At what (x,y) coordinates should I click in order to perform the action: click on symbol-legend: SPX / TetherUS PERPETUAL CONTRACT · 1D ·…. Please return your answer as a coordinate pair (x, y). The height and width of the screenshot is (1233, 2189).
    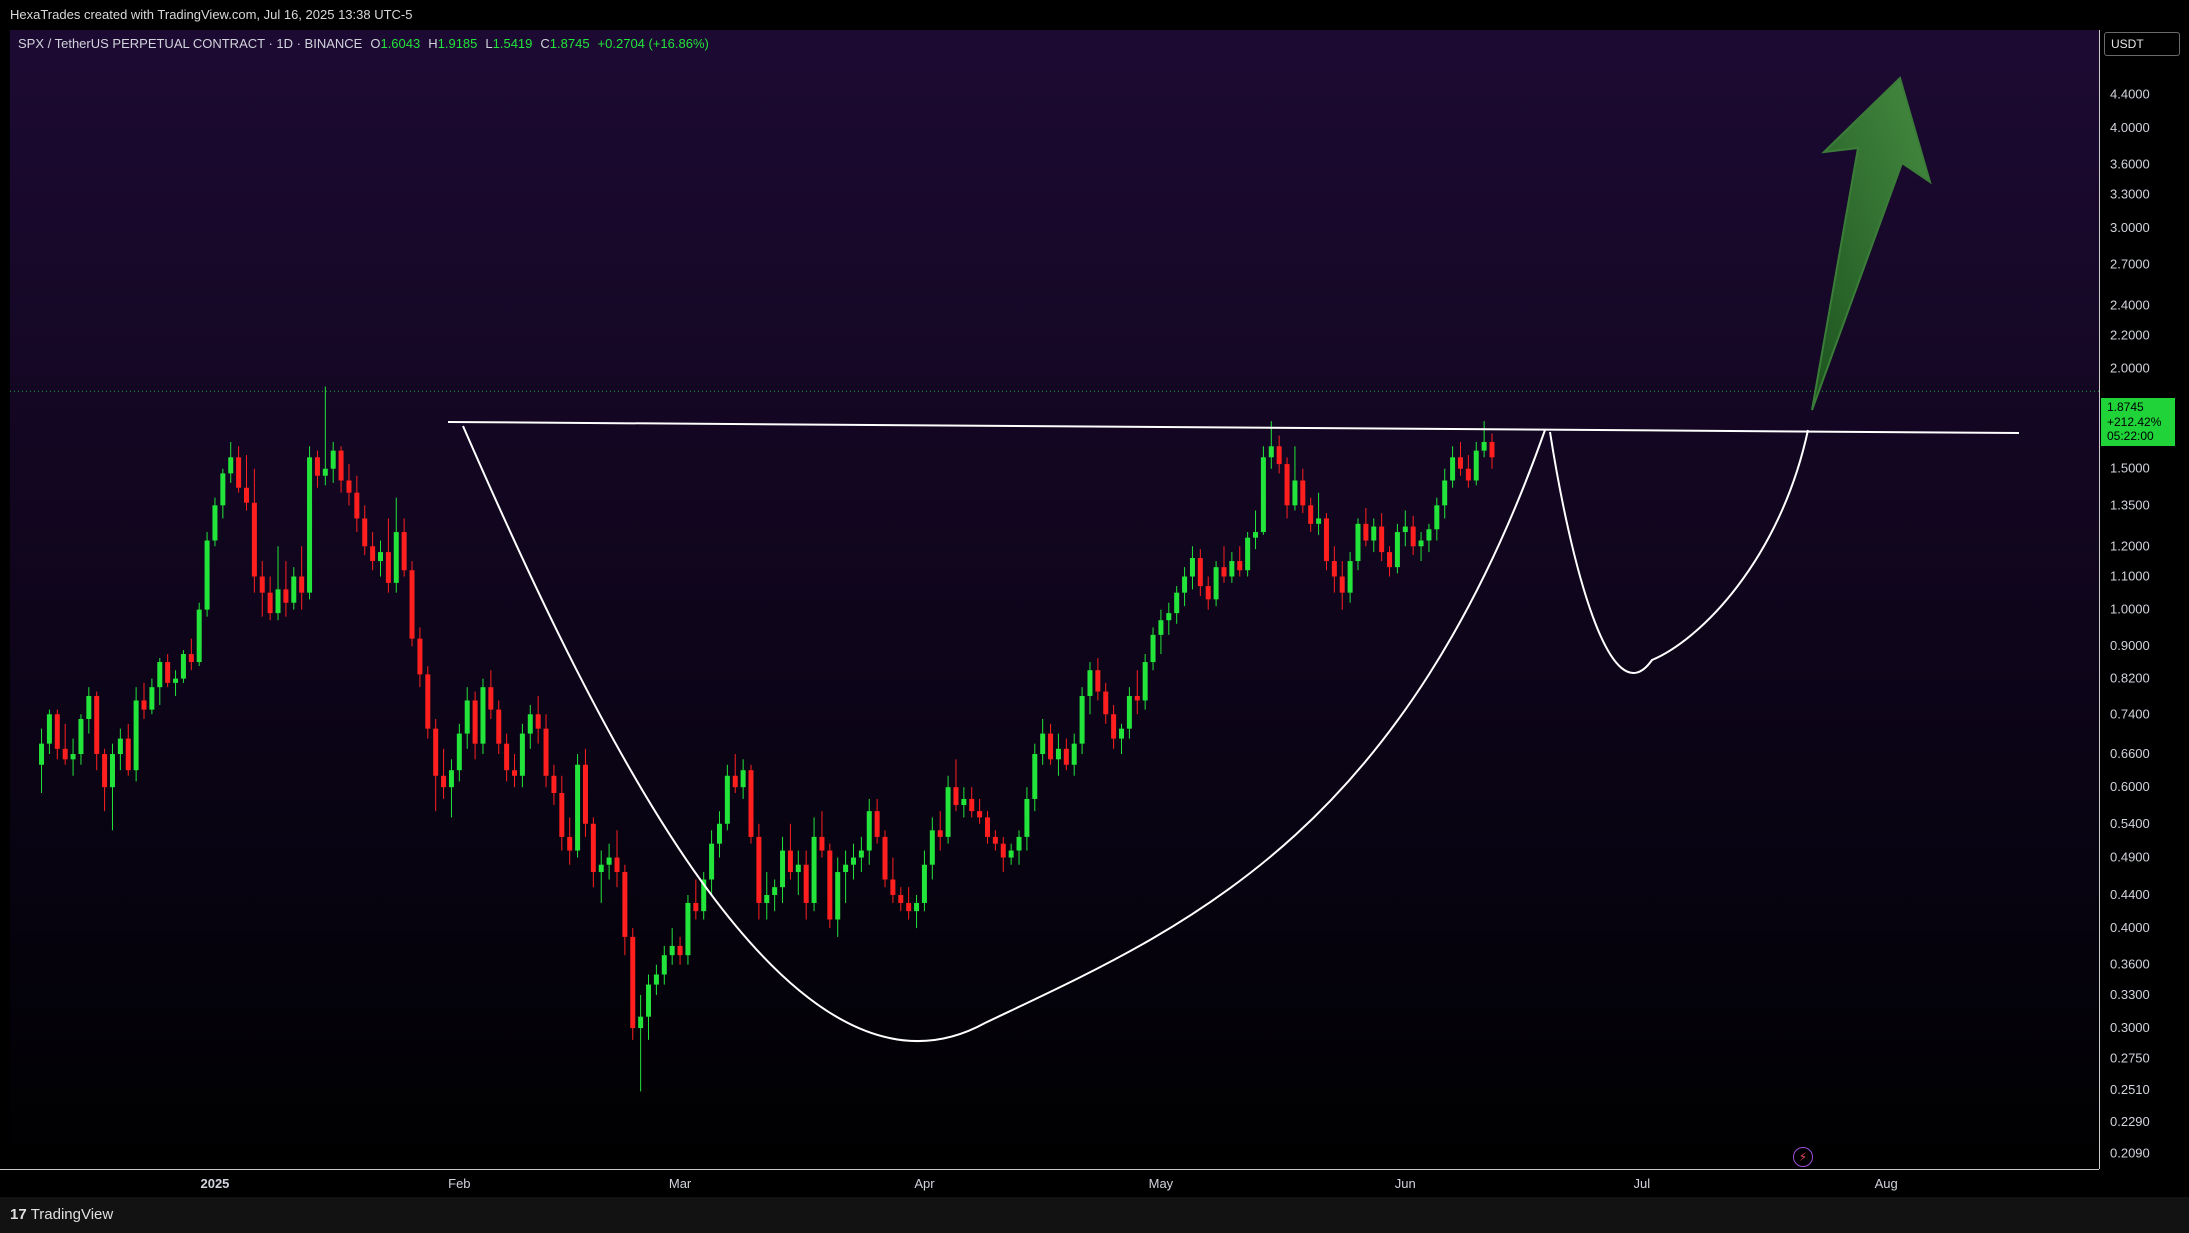
    Looking at the image, I should click on (363, 43).